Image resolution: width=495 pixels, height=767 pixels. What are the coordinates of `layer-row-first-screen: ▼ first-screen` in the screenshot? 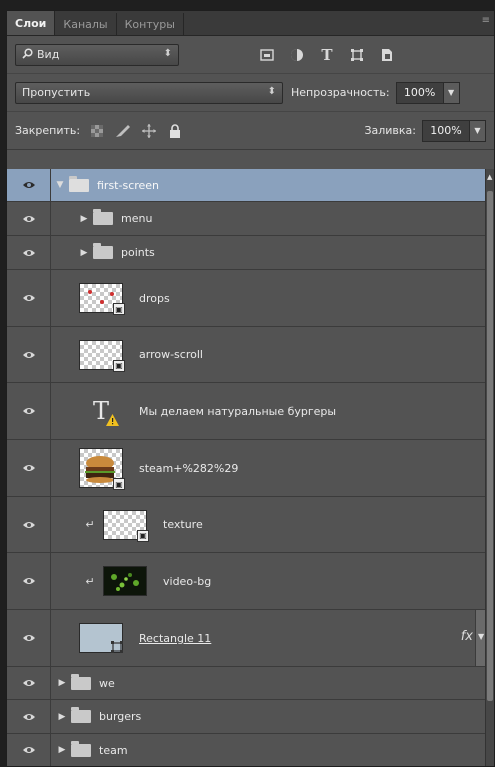 It's located at (247, 185).